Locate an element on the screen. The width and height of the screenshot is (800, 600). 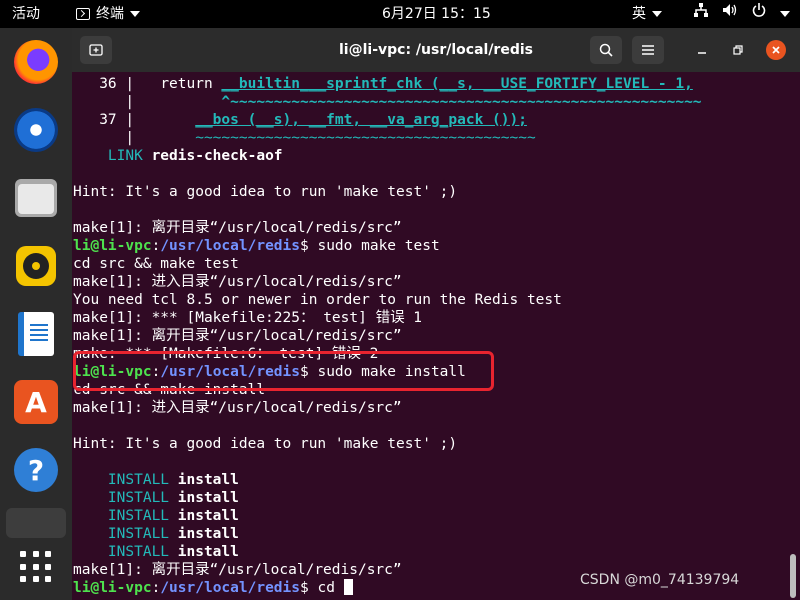
restore-icon is located at coordinates (738, 50).